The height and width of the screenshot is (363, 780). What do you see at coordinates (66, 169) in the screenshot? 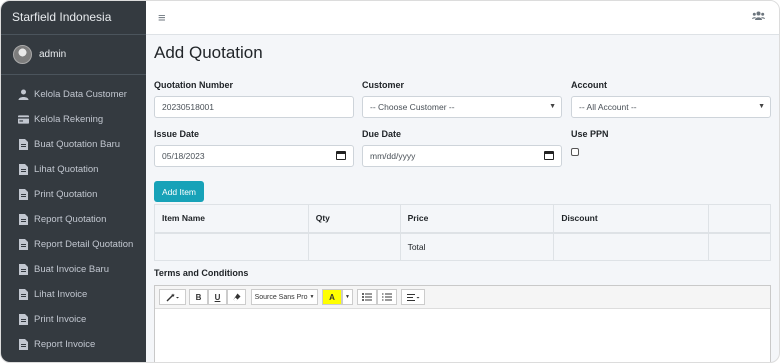
I see `sidebar-item-label: Lihat Quotation` at bounding box center [66, 169].